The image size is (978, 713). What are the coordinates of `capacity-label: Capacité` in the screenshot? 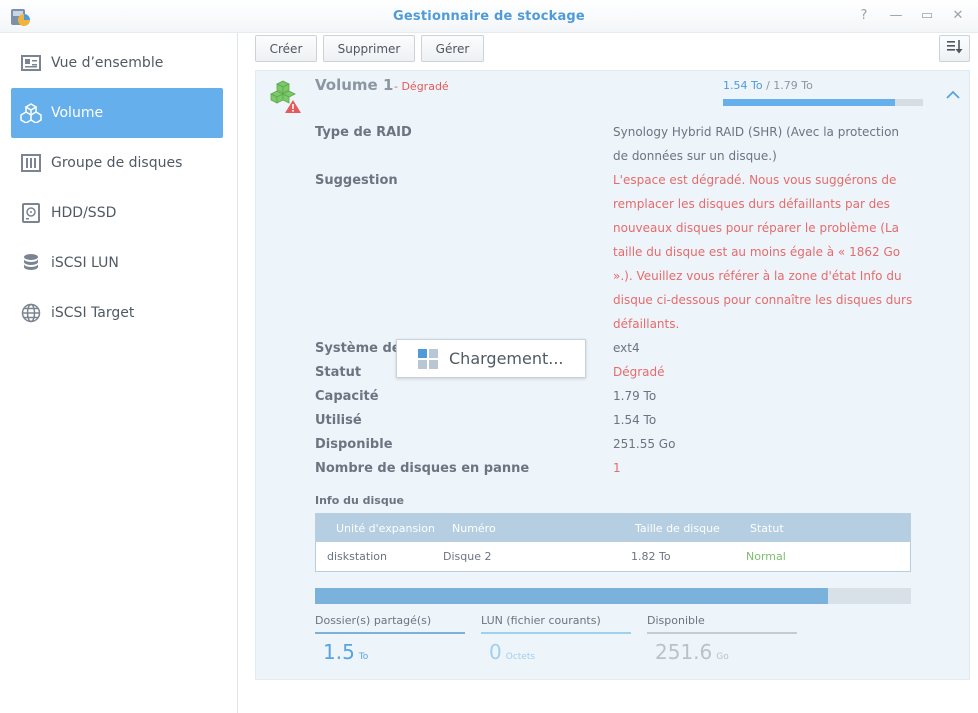 It's located at (347, 396).